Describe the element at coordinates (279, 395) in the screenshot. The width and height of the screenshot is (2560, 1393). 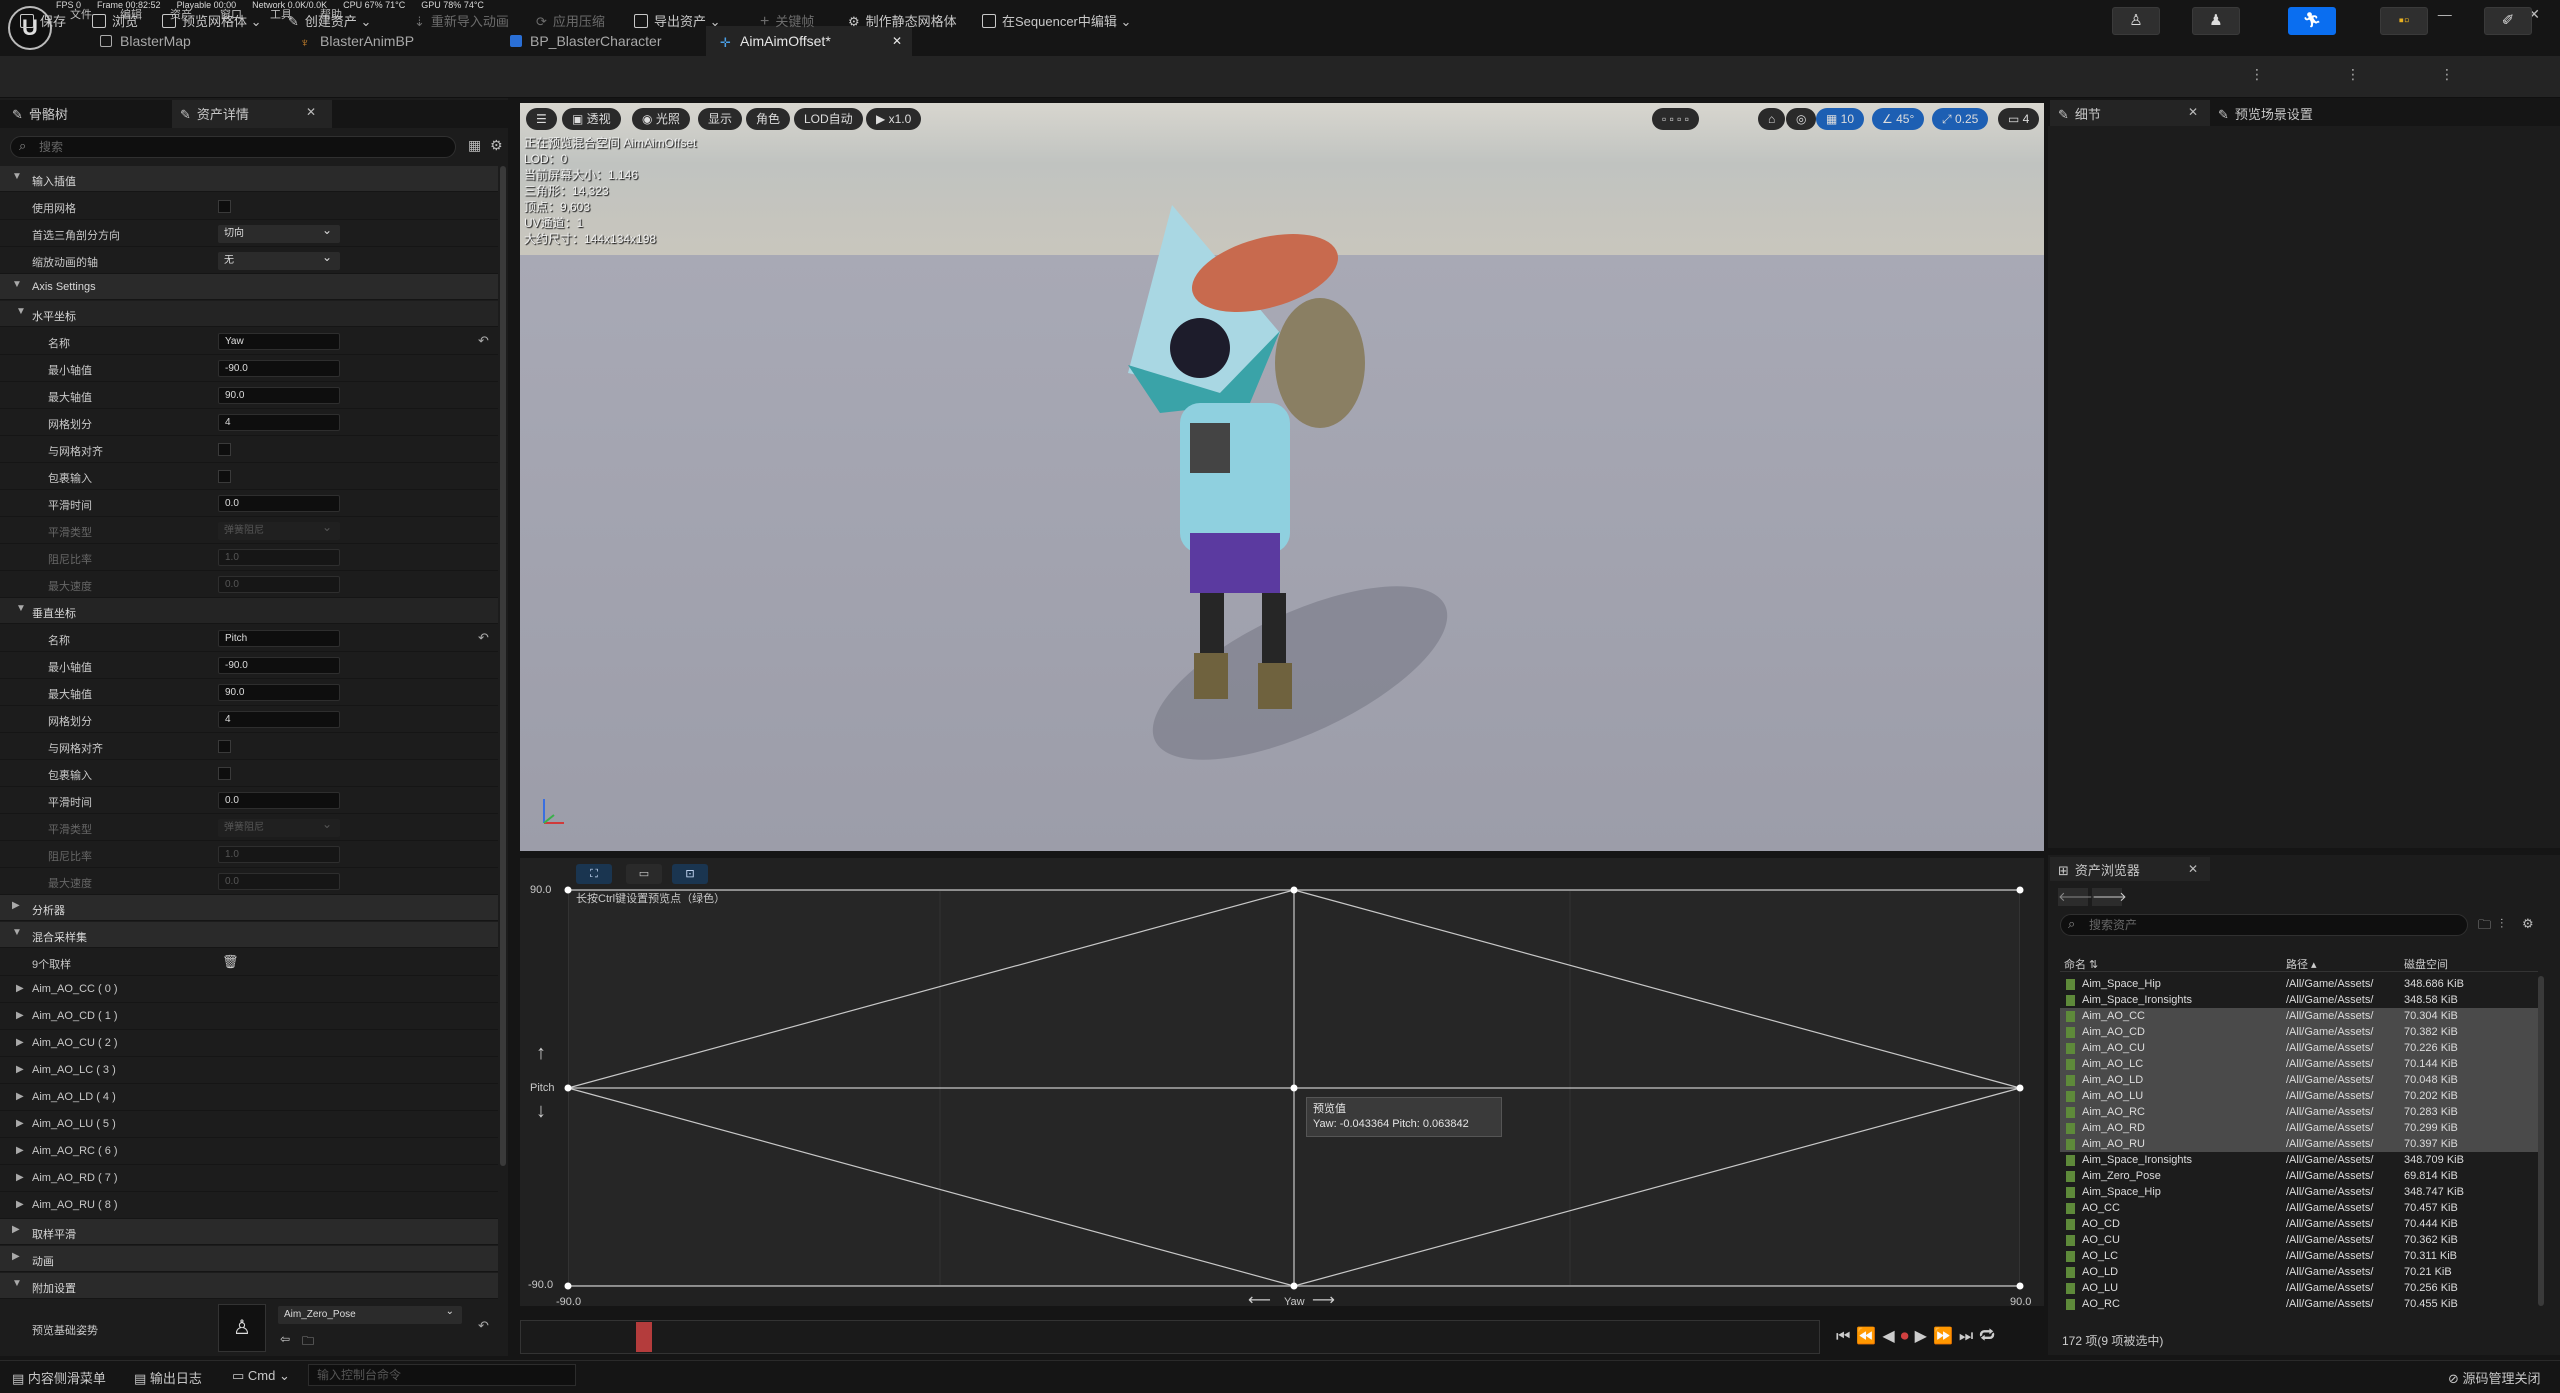
I see `property-value-input: 90.0` at that location.